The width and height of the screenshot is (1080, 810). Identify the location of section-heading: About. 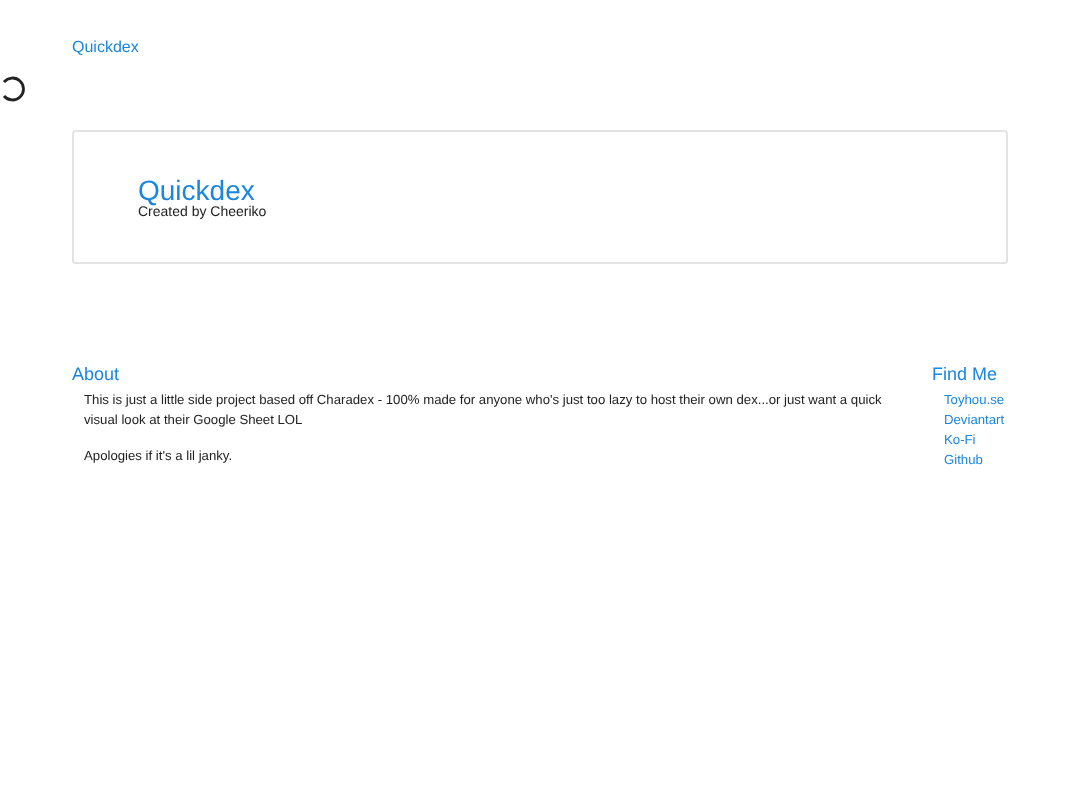
(97, 374).